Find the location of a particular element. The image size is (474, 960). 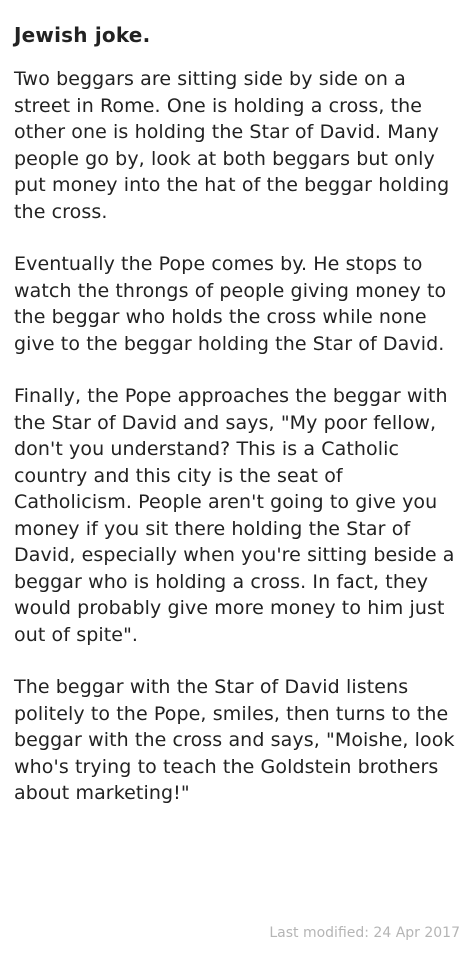

last-modified-label: Last modified: 24 Apr 2017 is located at coordinates (364, 933).